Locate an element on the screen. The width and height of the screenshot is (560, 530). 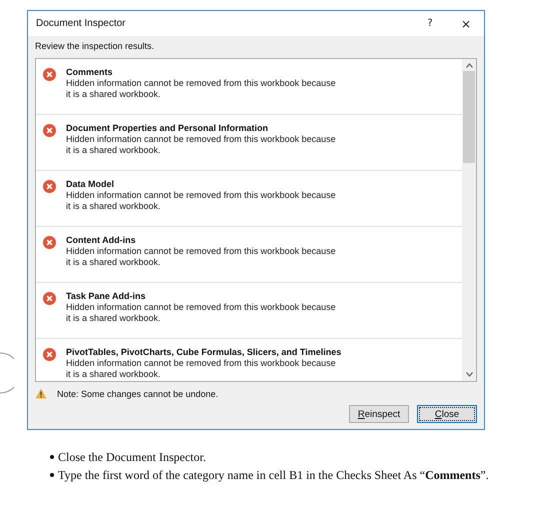
warning-icon is located at coordinates (41, 393).